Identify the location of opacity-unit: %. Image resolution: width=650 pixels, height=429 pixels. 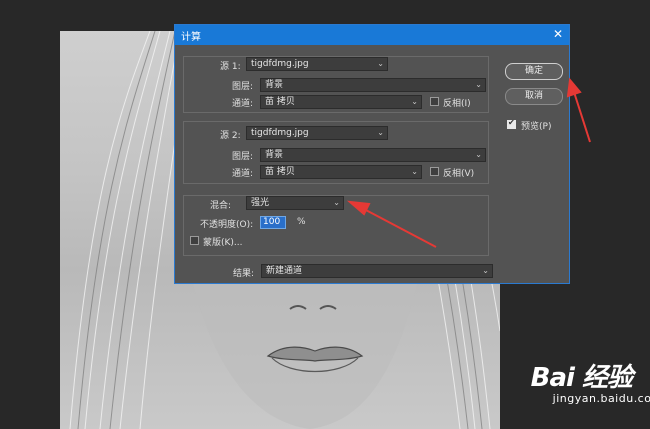
(301, 222).